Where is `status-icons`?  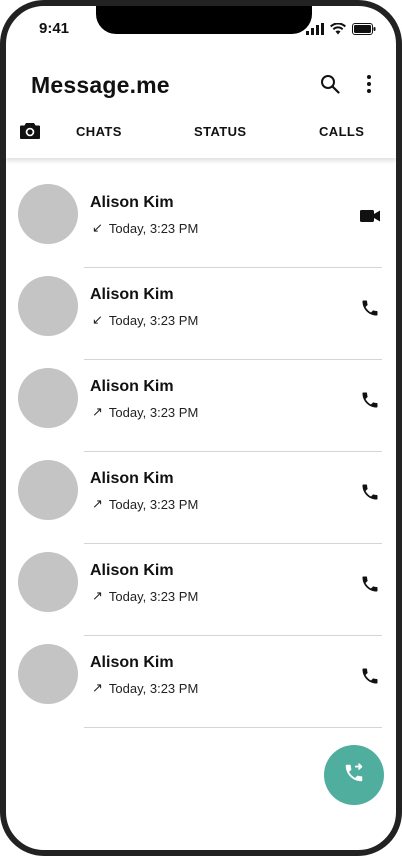
status-icons is located at coordinates (341, 31).